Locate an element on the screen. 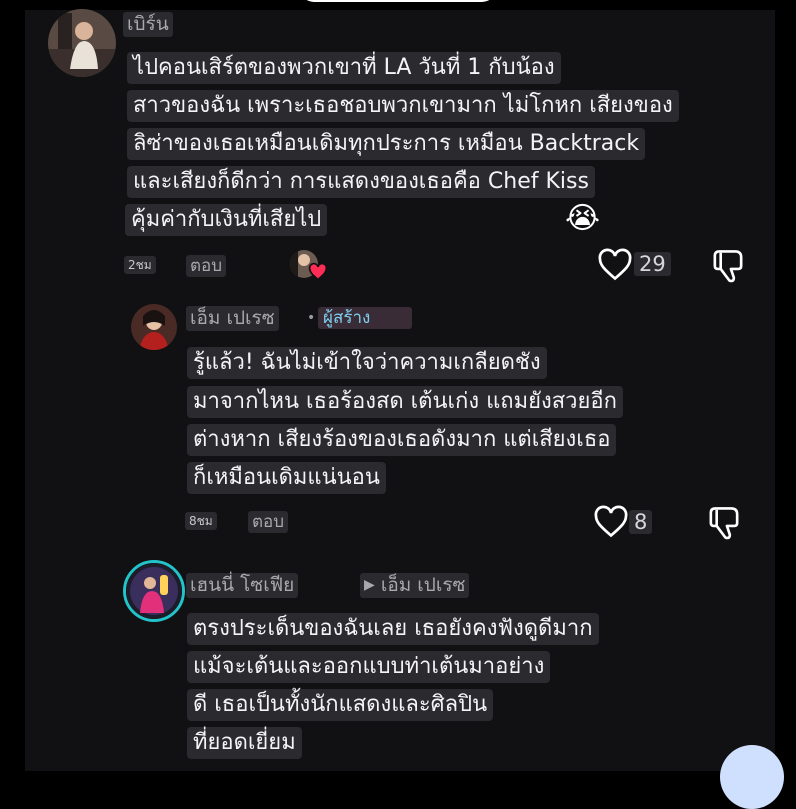 The width and height of the screenshot is (796, 809). drag-handle is located at coordinates (398, 1).